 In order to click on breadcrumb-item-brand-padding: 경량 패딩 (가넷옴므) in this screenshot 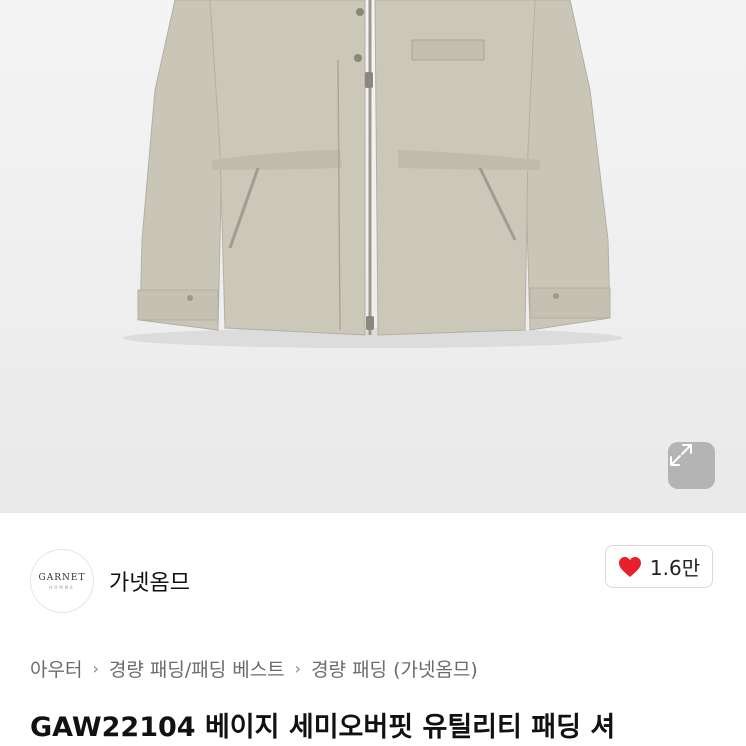, I will do `click(394, 668)`.